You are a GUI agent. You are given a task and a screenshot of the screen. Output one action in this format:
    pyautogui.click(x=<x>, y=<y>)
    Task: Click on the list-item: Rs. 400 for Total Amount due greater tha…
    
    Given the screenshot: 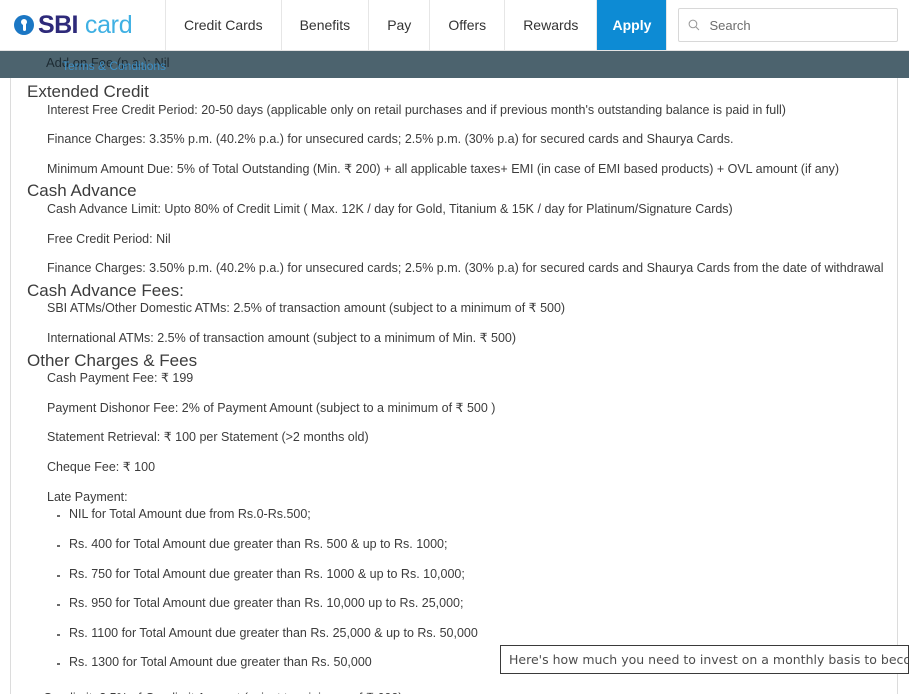 What is the action you would take?
    pyautogui.click(x=471, y=545)
    